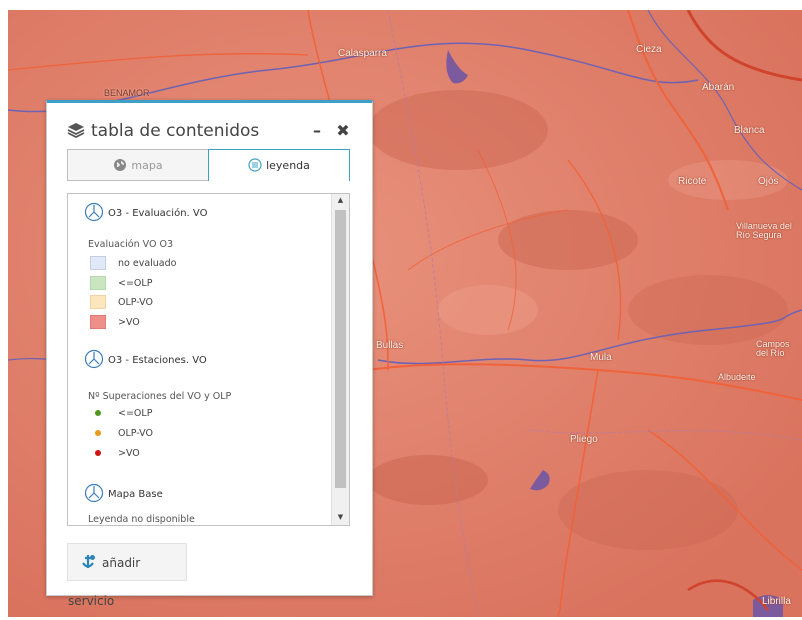 This screenshot has height=620, width=802. Describe the element at coordinates (98, 322) in the screenshot. I see `swatch-gt-vo` at that location.